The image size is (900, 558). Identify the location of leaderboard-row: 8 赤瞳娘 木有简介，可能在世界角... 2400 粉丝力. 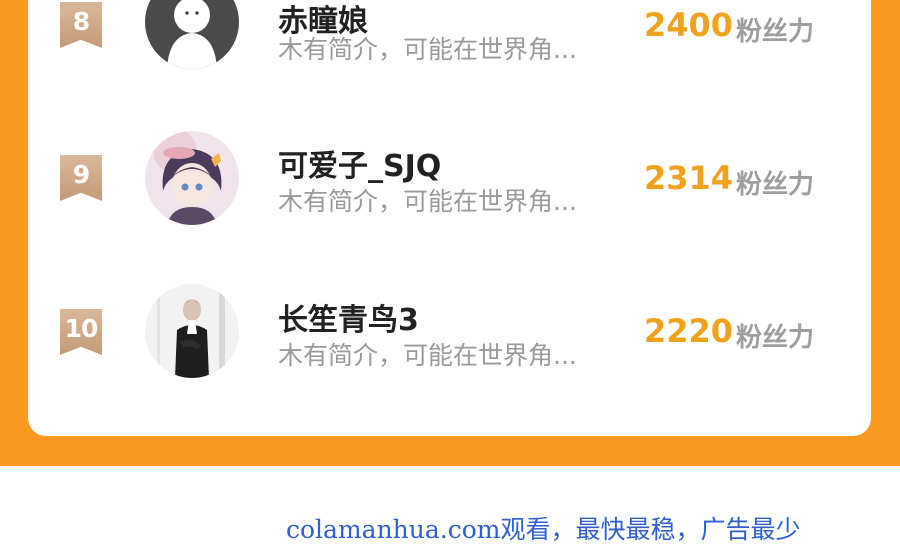
(449, 41).